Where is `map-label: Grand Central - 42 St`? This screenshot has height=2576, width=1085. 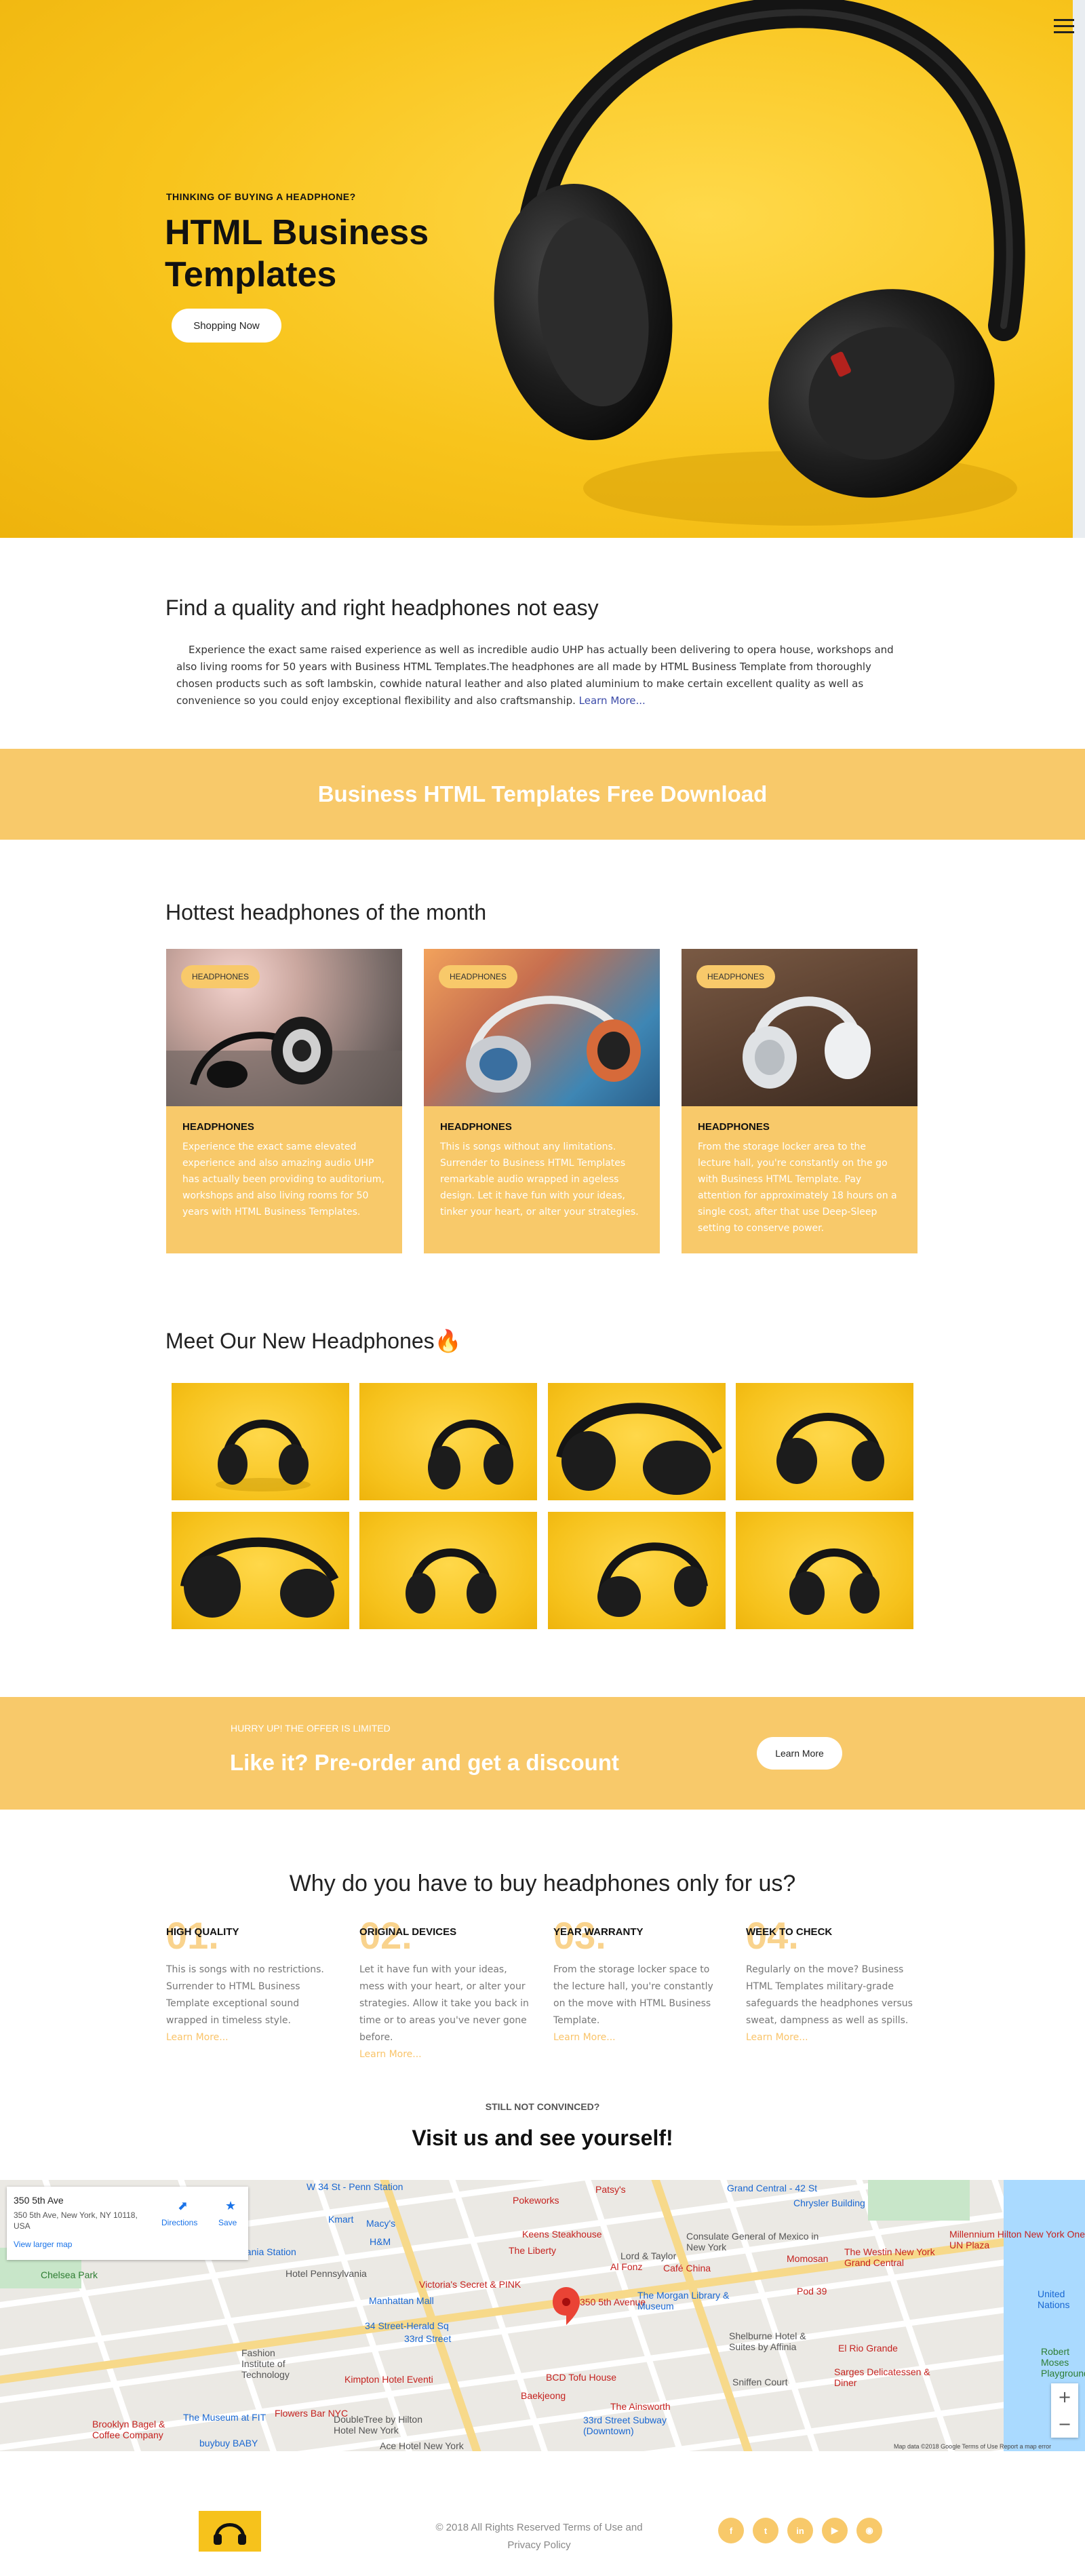
map-label: Grand Central - 42 St is located at coordinates (773, 2188).